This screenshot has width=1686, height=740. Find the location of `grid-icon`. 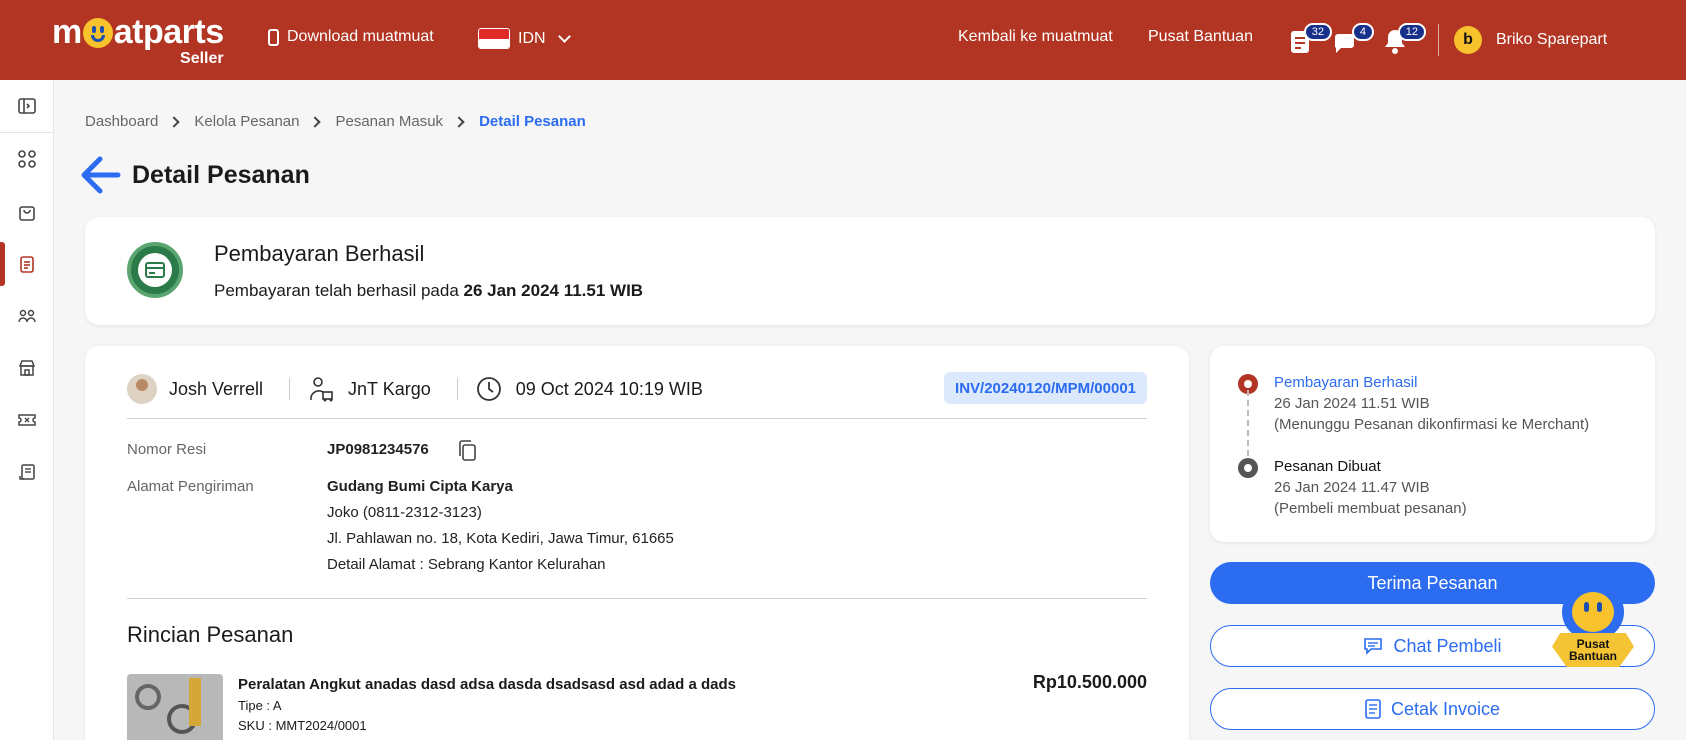

grid-icon is located at coordinates (27, 159).